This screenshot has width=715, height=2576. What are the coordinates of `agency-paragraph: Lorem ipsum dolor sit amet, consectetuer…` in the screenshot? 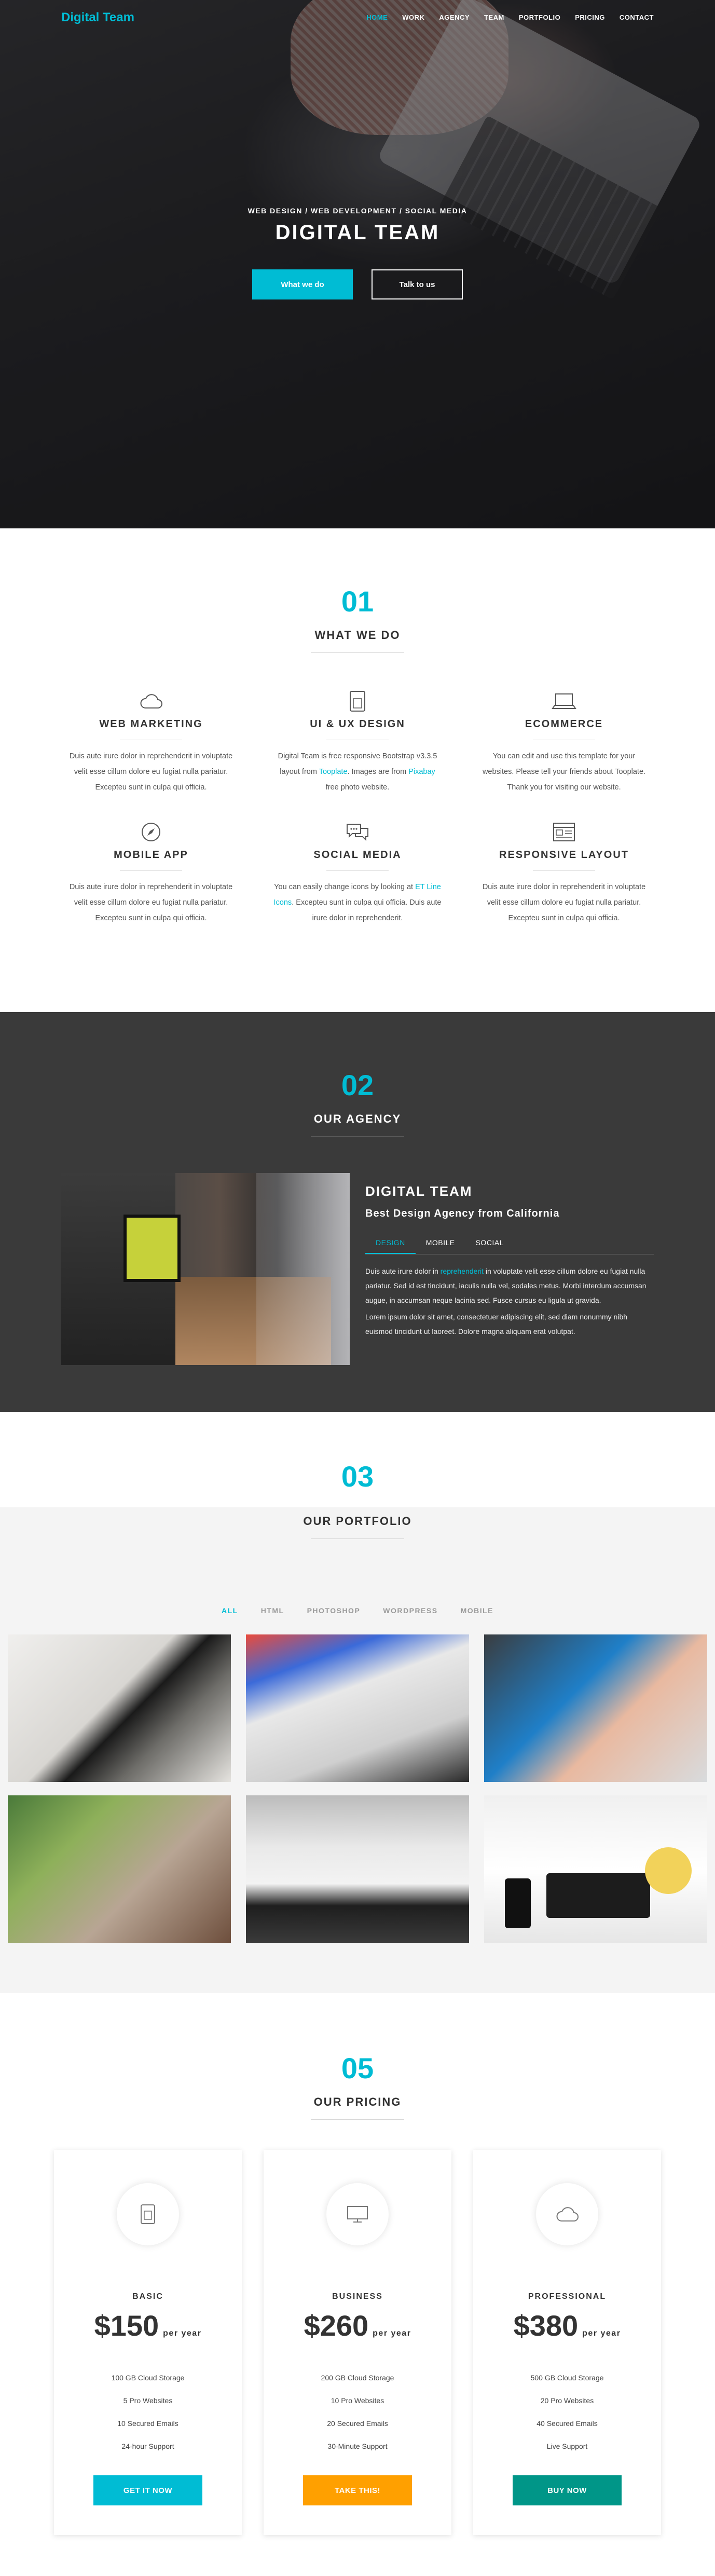 It's located at (496, 1324).